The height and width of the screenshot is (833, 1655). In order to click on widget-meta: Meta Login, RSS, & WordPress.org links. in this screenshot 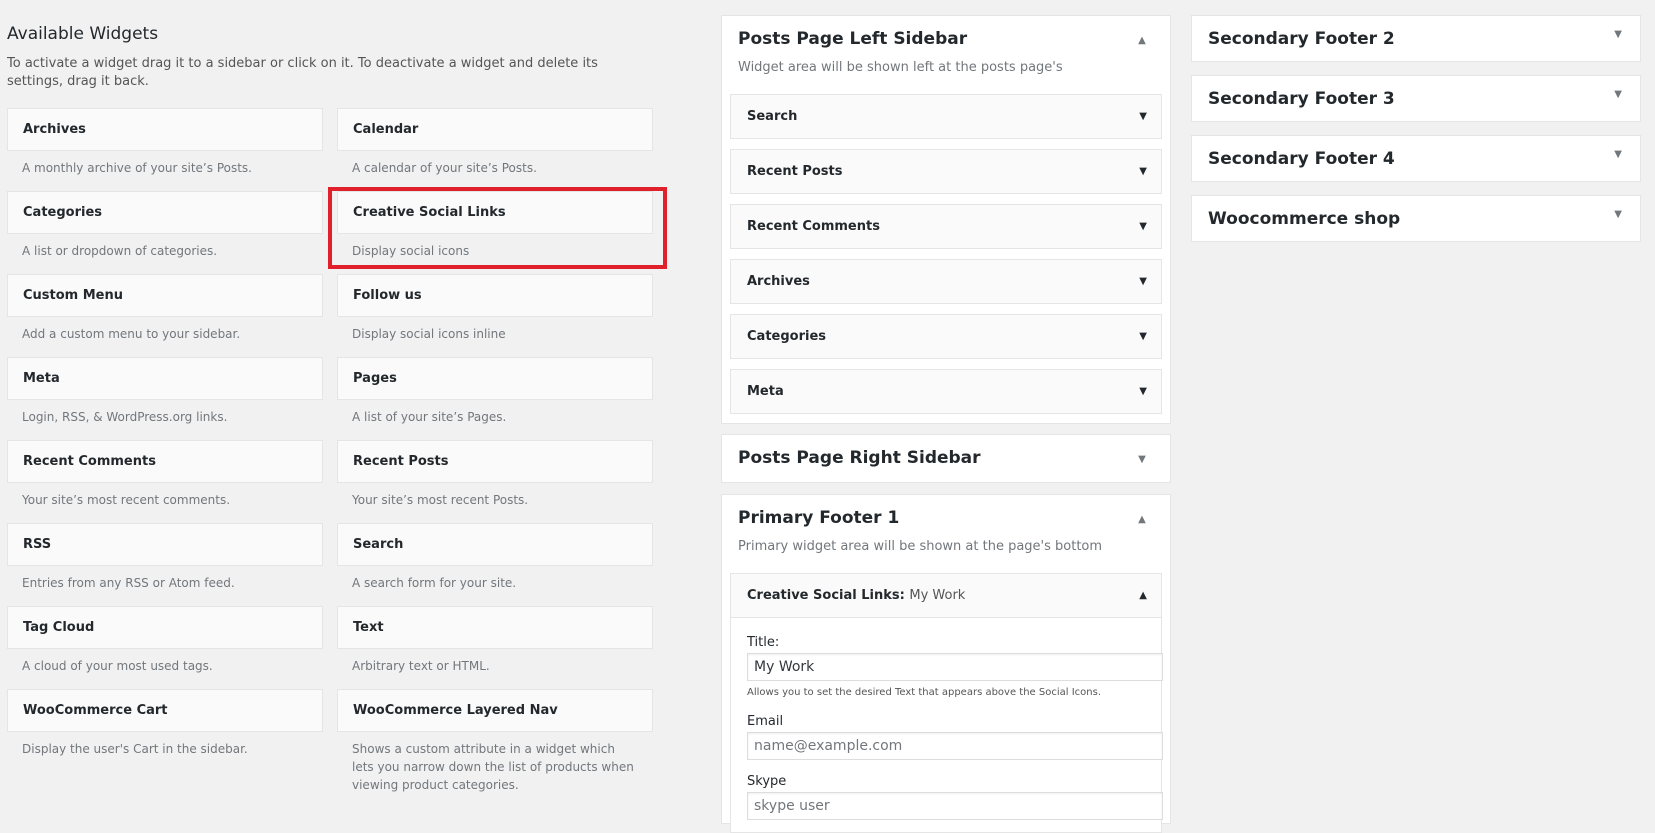, I will do `click(165, 391)`.